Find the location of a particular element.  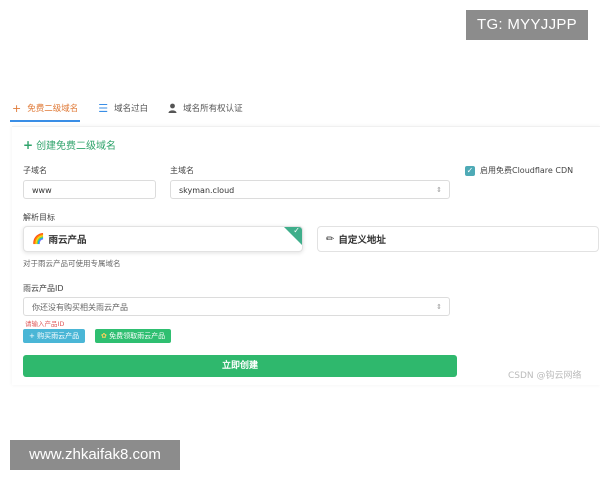

check-icon: ✓ is located at coordinates (296, 230).